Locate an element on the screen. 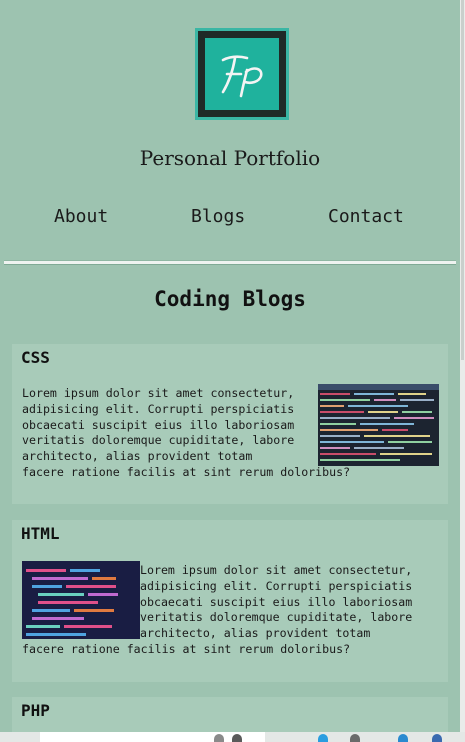 Image resolution: width=465 pixels, height=742 pixels. site-title: Personal Portfolio is located at coordinates (230, 158).